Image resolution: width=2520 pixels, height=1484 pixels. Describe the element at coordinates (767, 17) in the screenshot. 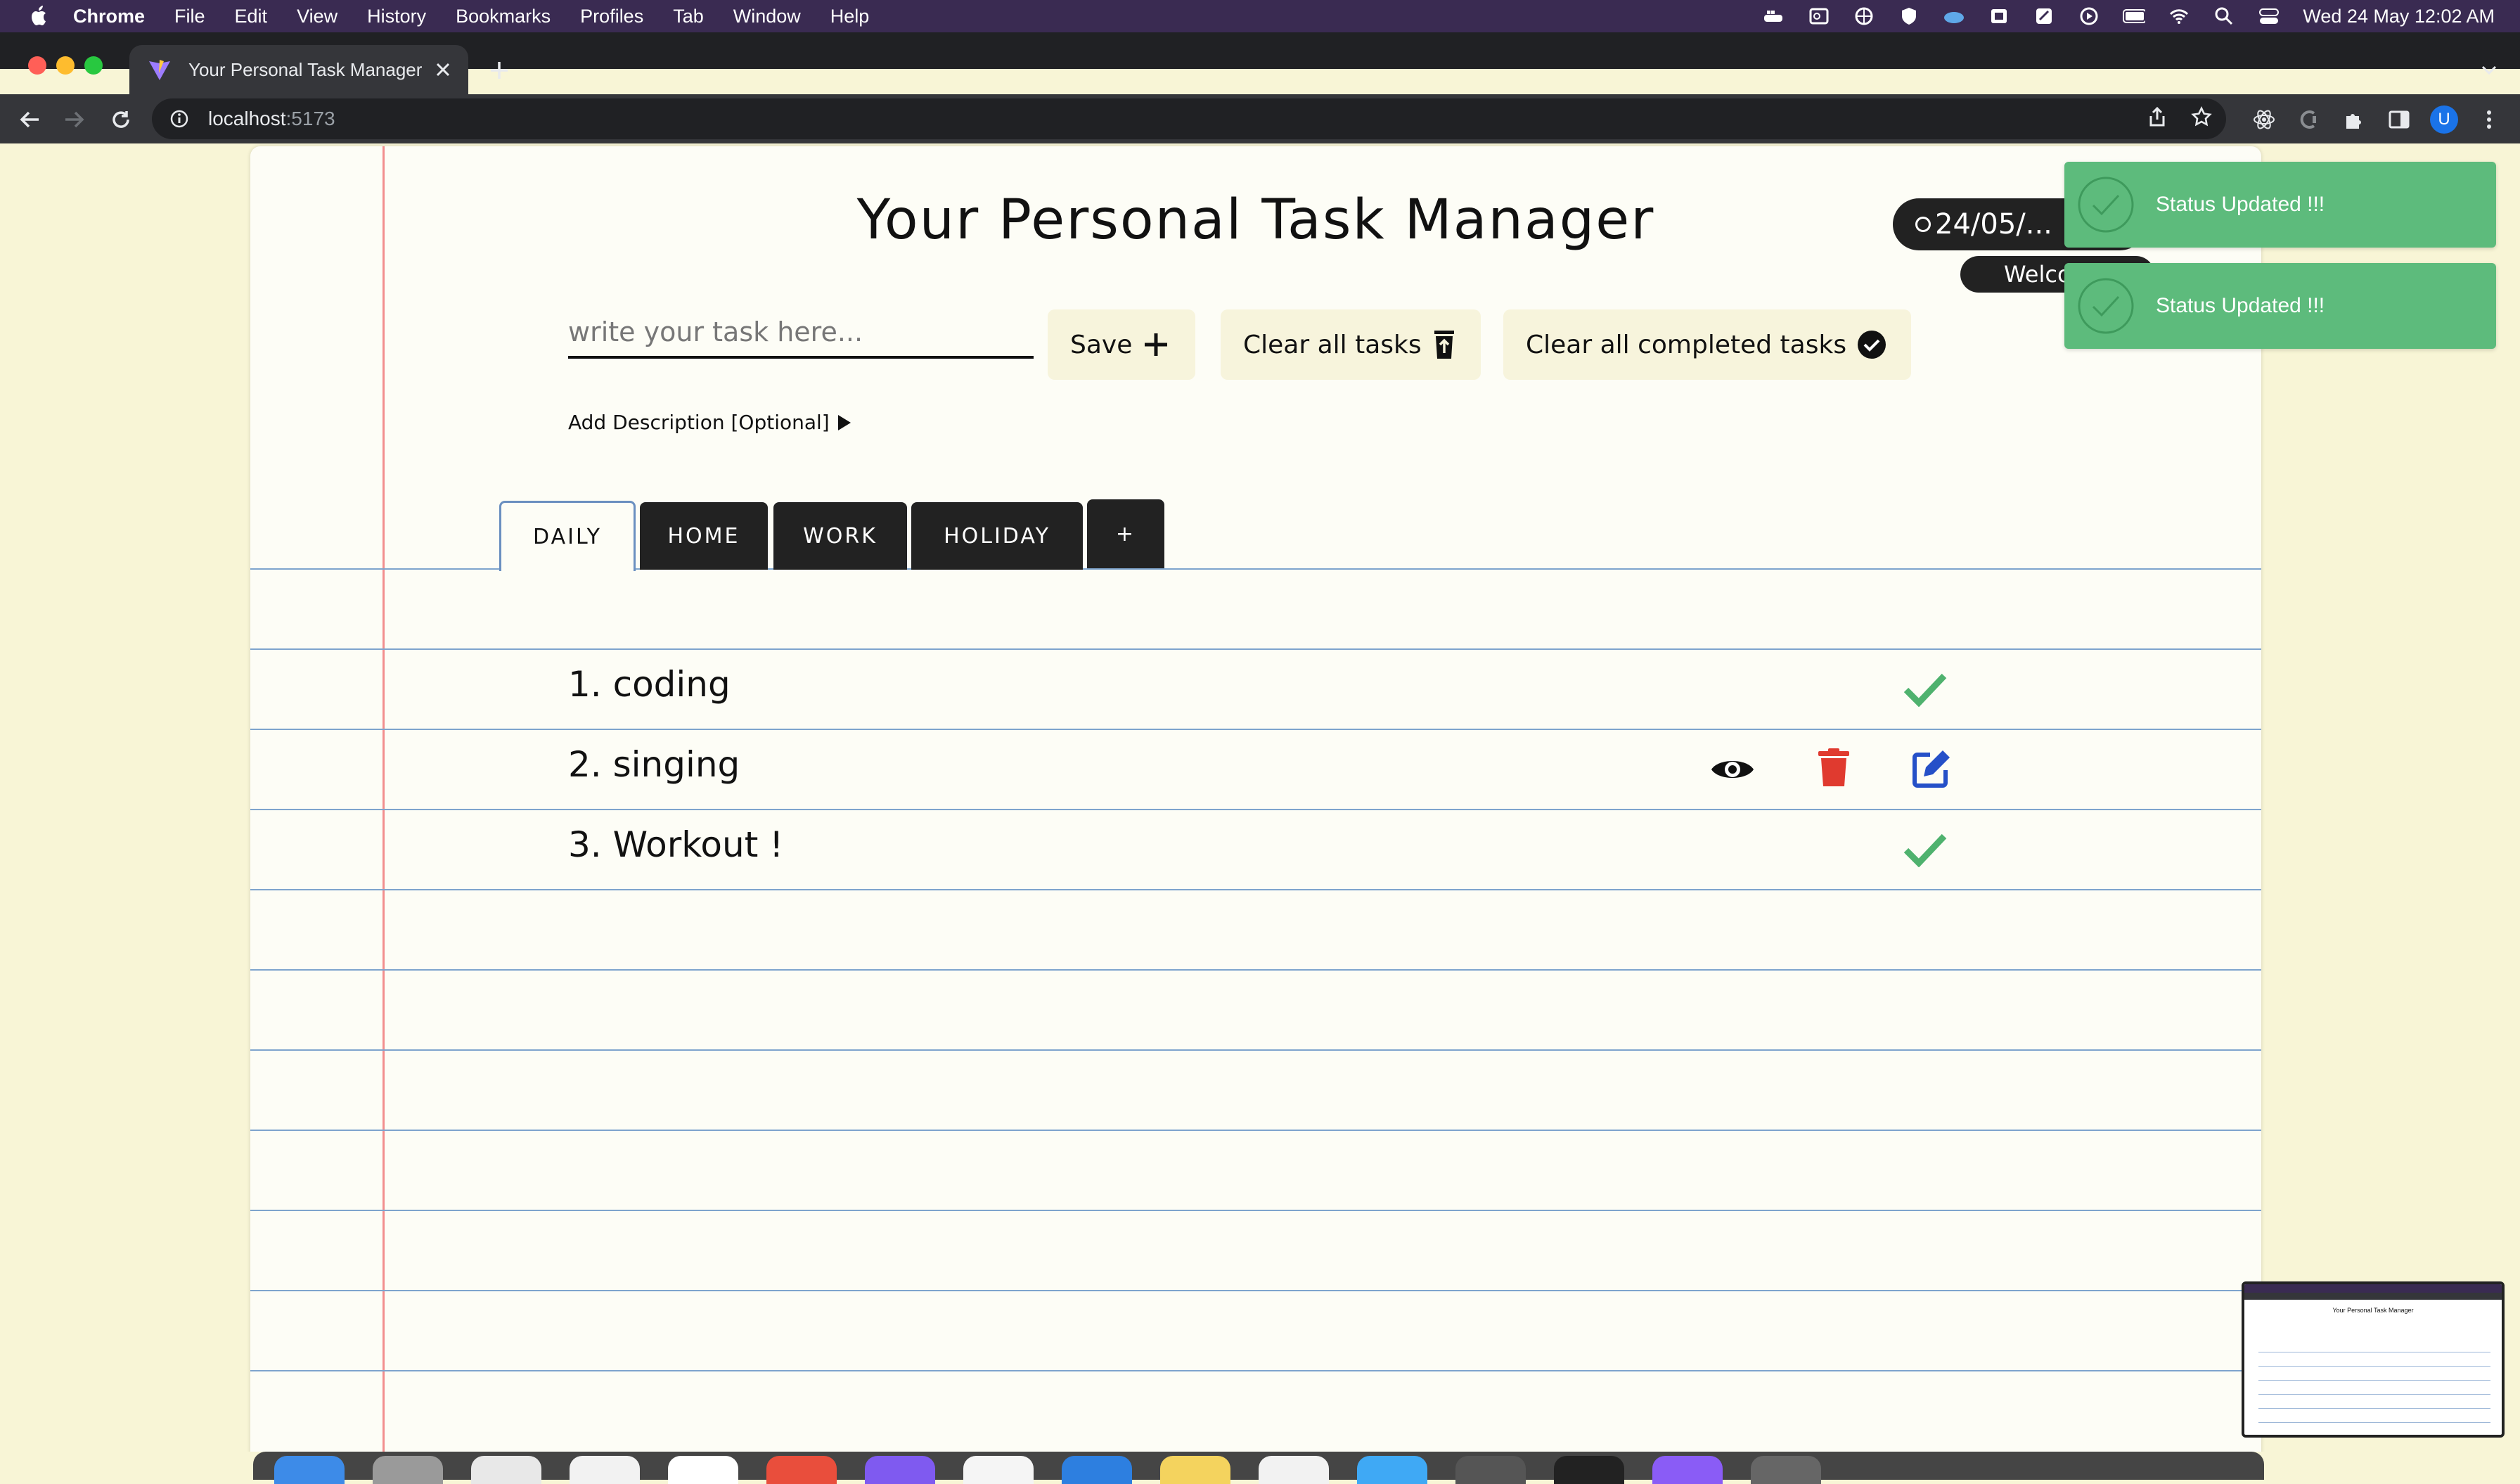

I see `menu-window: Window` at that location.